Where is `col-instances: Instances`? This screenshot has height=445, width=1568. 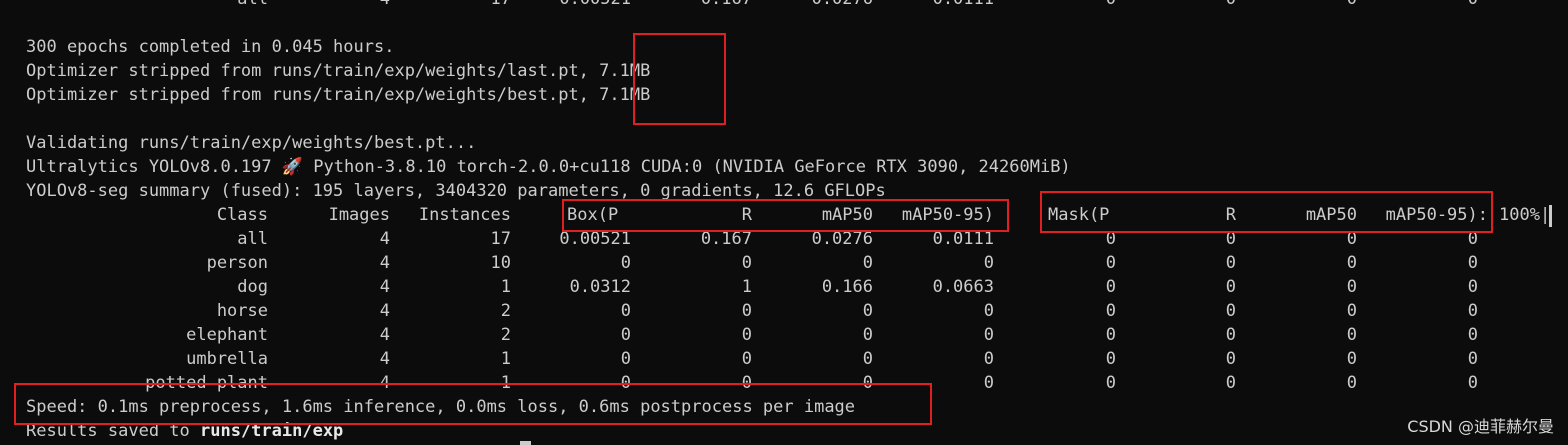 col-instances: Instances is located at coordinates (464, 215).